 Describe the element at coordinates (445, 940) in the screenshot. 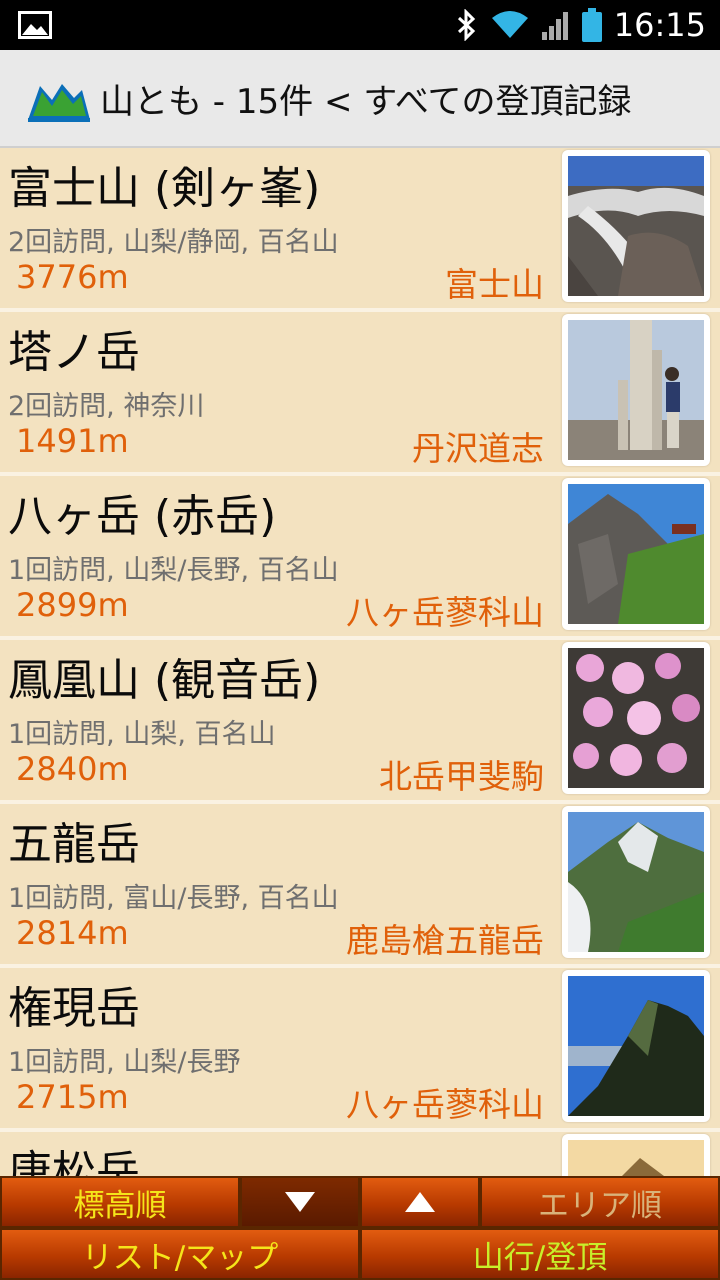

I see `mountain-area: 鹿島槍五龍岳` at that location.